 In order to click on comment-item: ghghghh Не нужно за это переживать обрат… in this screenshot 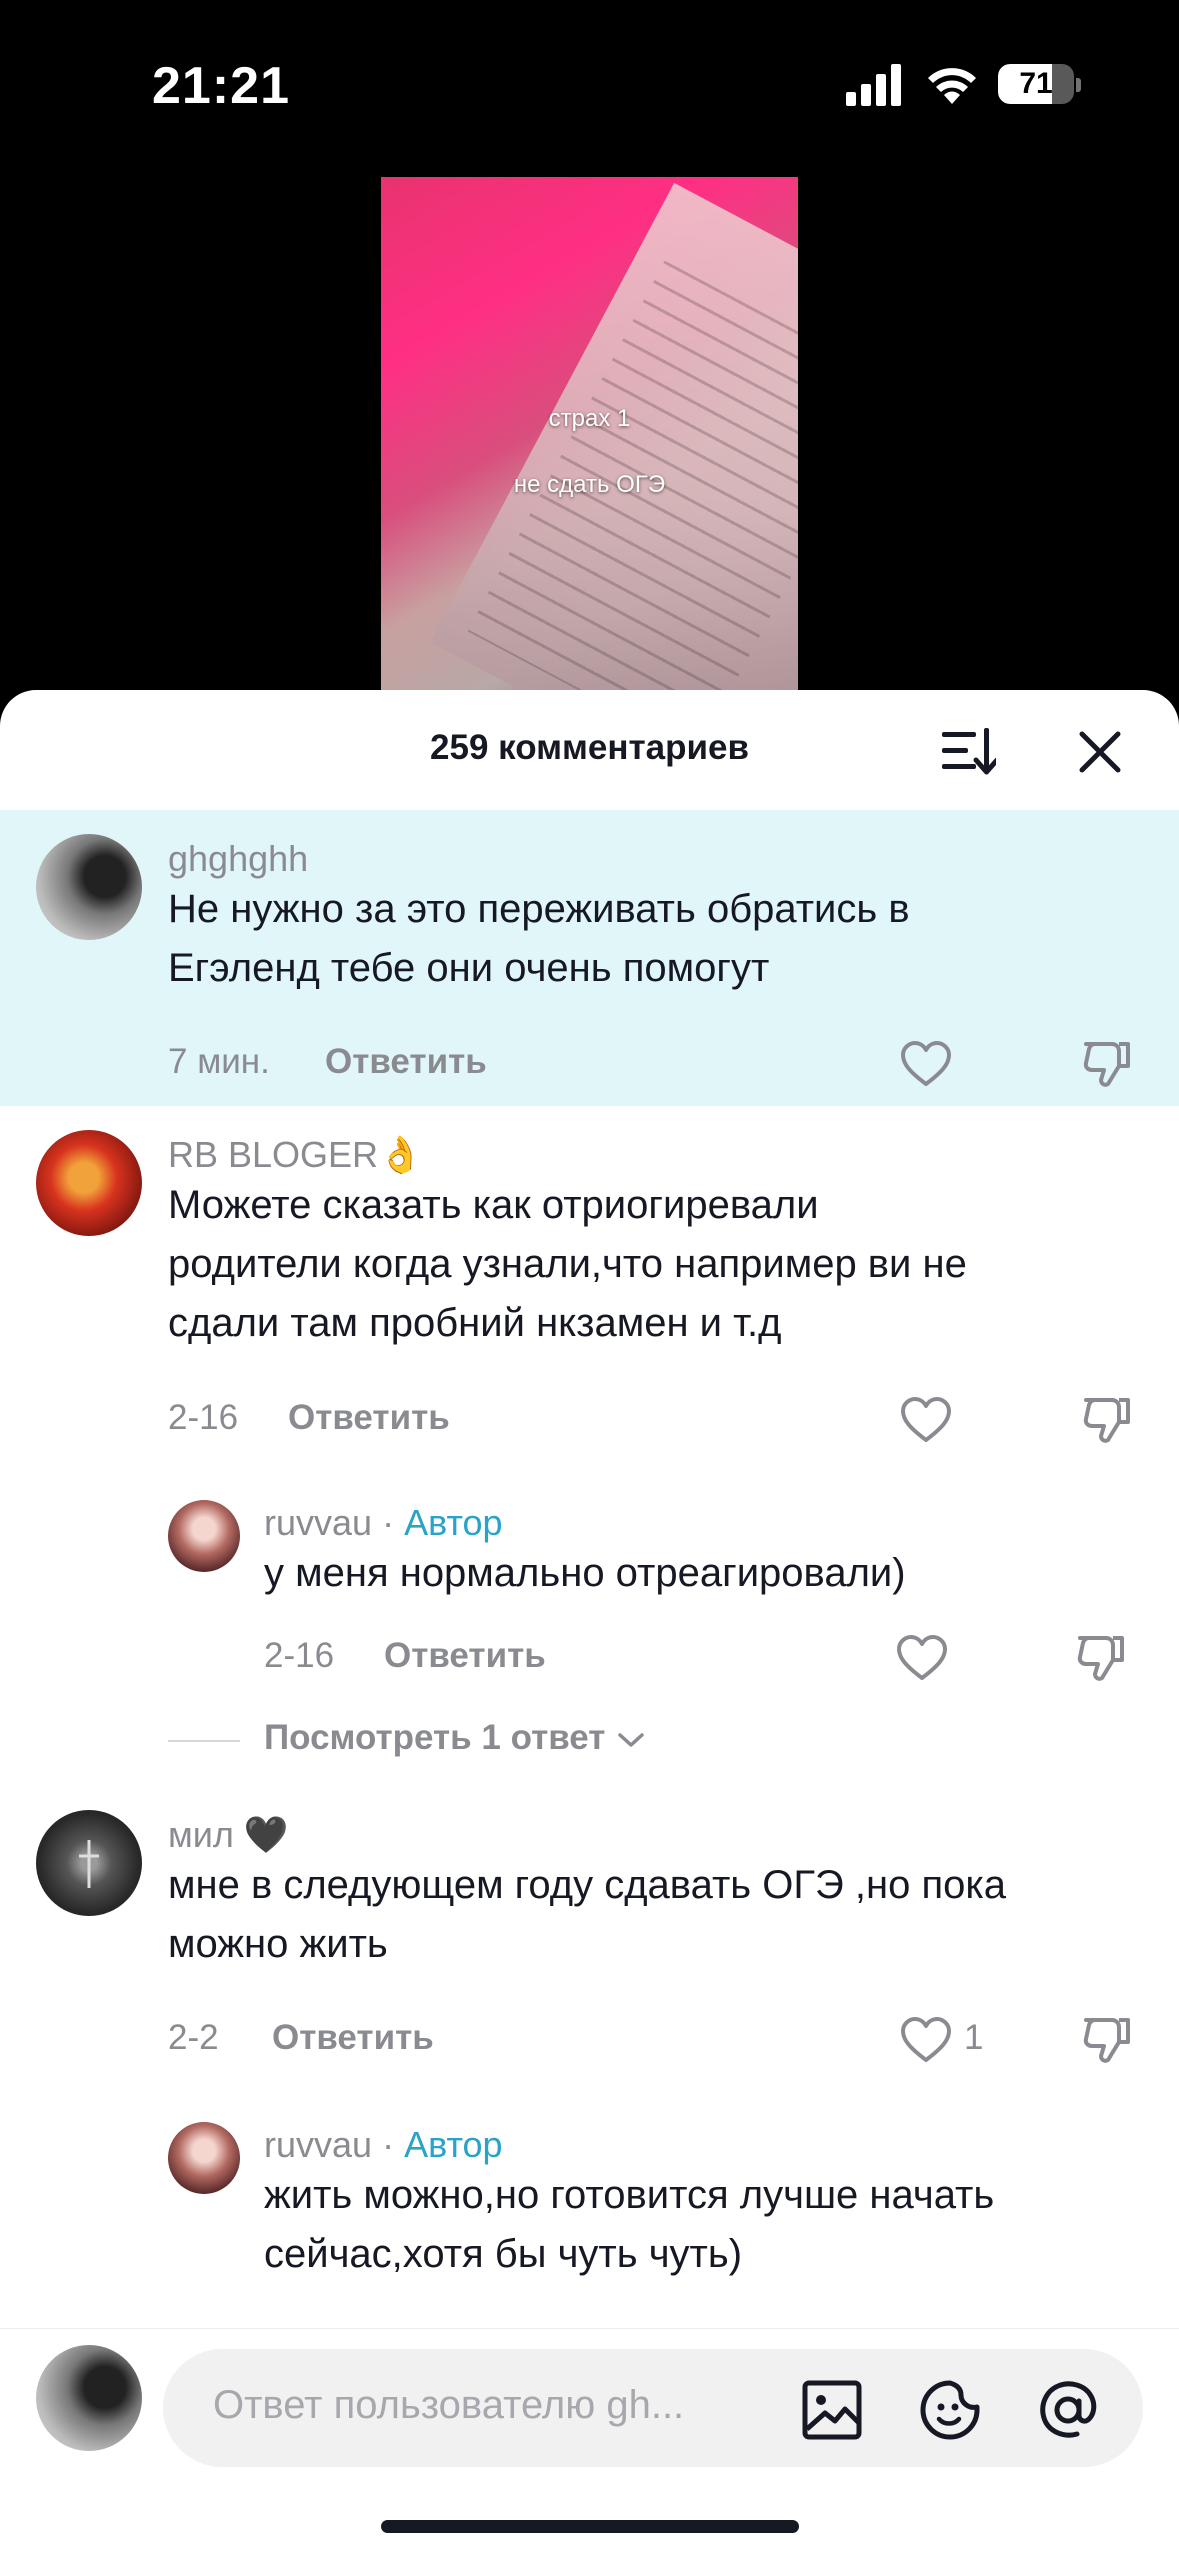, I will do `click(589, 958)`.